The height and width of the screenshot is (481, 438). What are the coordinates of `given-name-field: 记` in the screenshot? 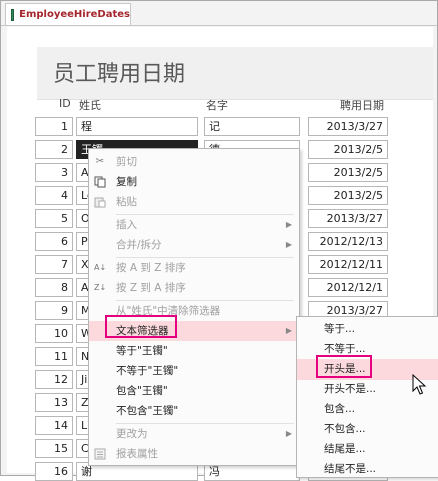 It's located at (252, 126).